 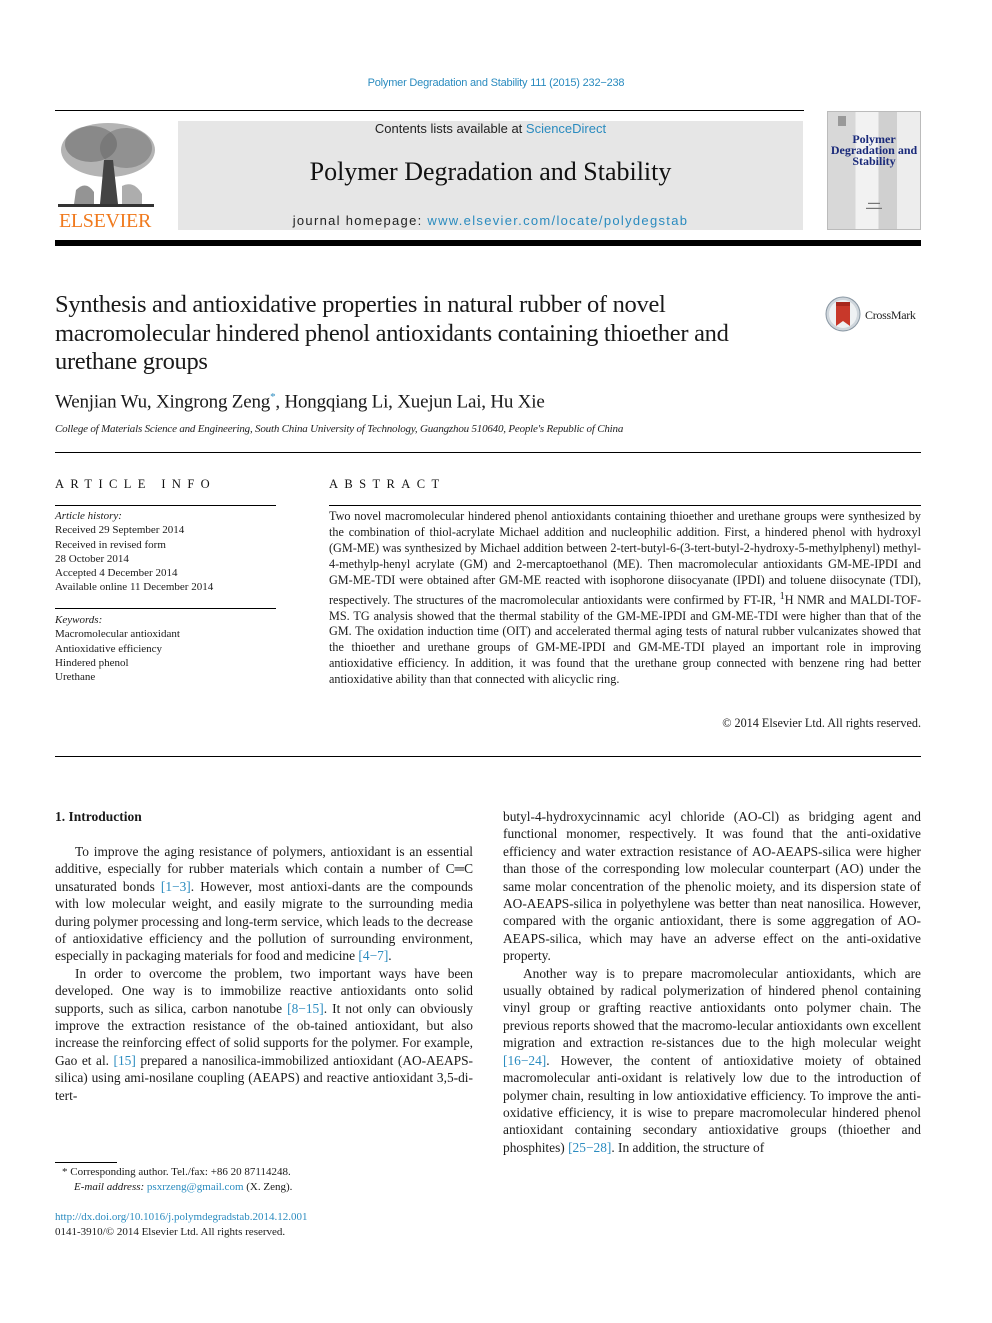 What do you see at coordinates (843, 314) in the screenshot?
I see `crossmark-icon` at bounding box center [843, 314].